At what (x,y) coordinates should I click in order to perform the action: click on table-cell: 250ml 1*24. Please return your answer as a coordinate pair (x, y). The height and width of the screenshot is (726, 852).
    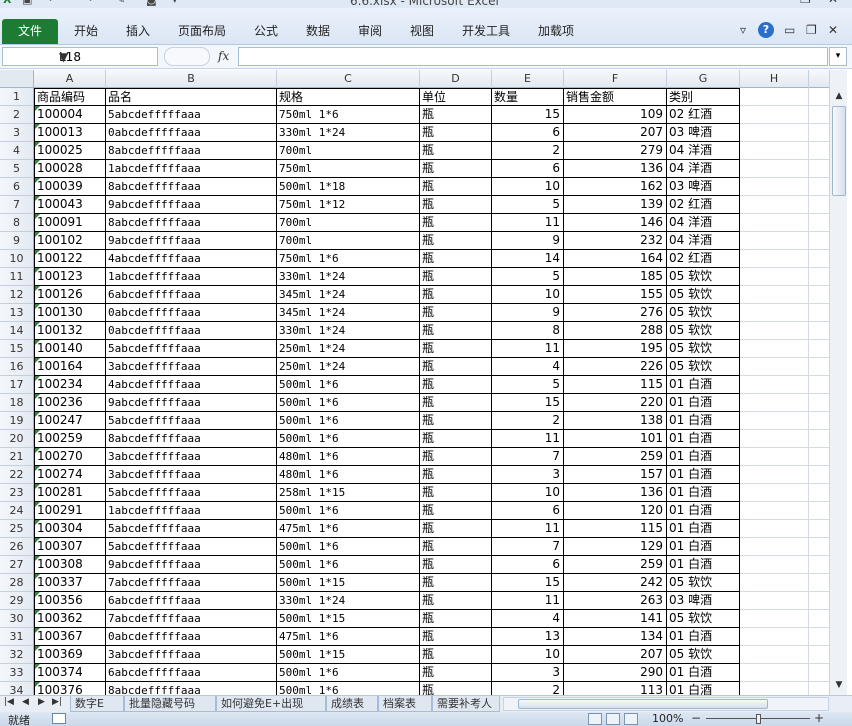
    Looking at the image, I should click on (348, 367).